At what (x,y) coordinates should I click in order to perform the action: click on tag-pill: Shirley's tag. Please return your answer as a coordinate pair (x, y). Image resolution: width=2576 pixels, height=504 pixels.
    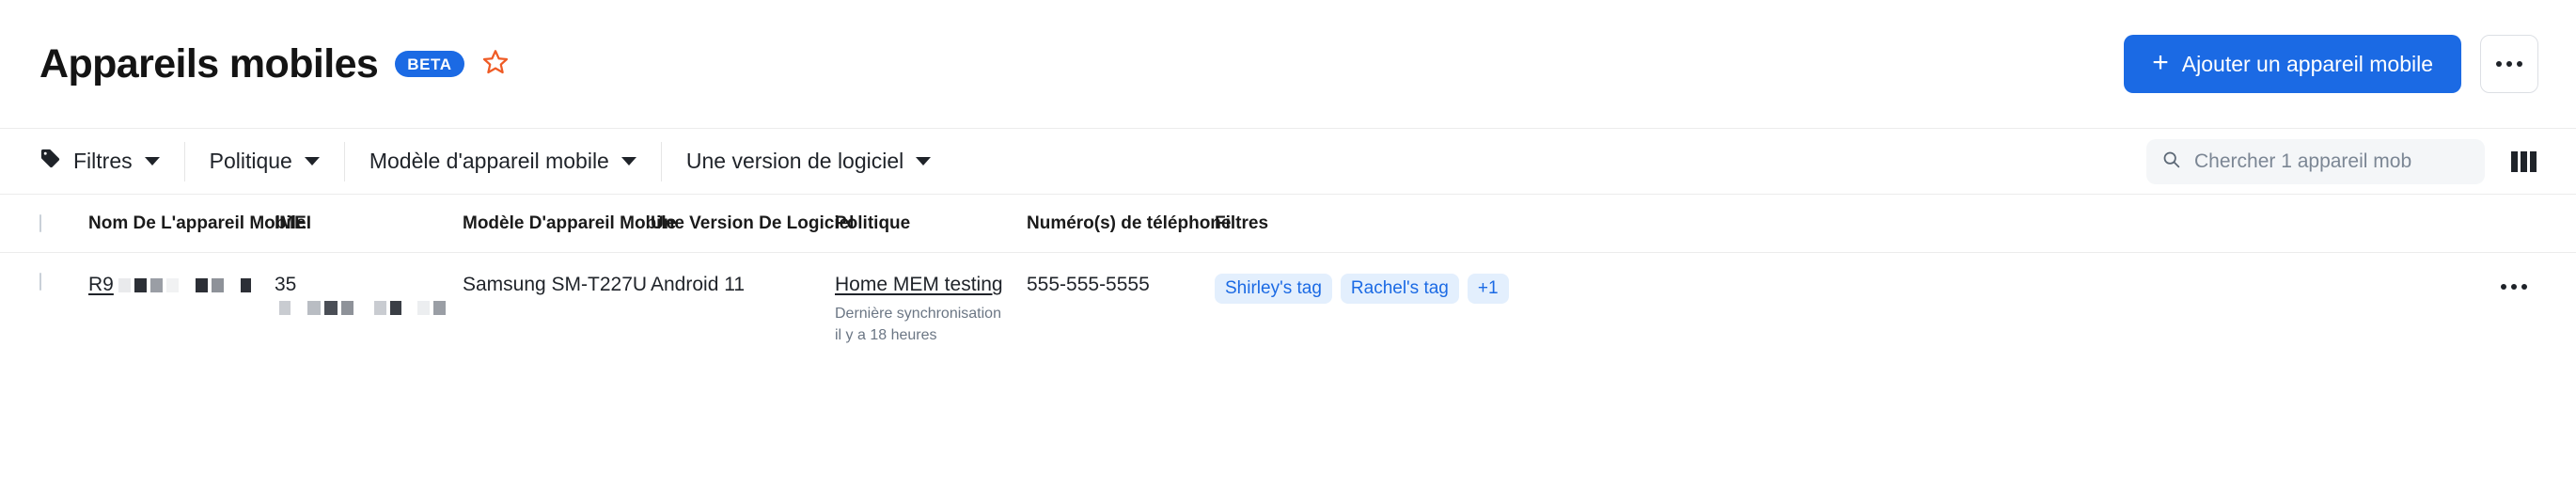
    Looking at the image, I should click on (1274, 289).